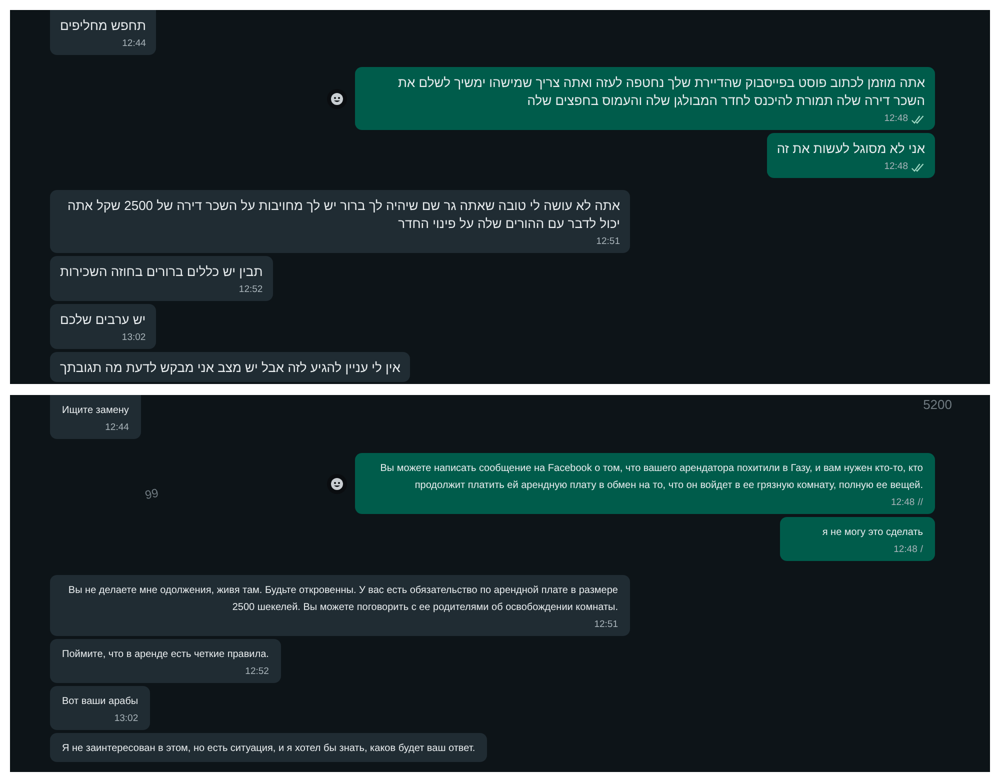  I want to click on background-label: 5200, so click(937, 404).